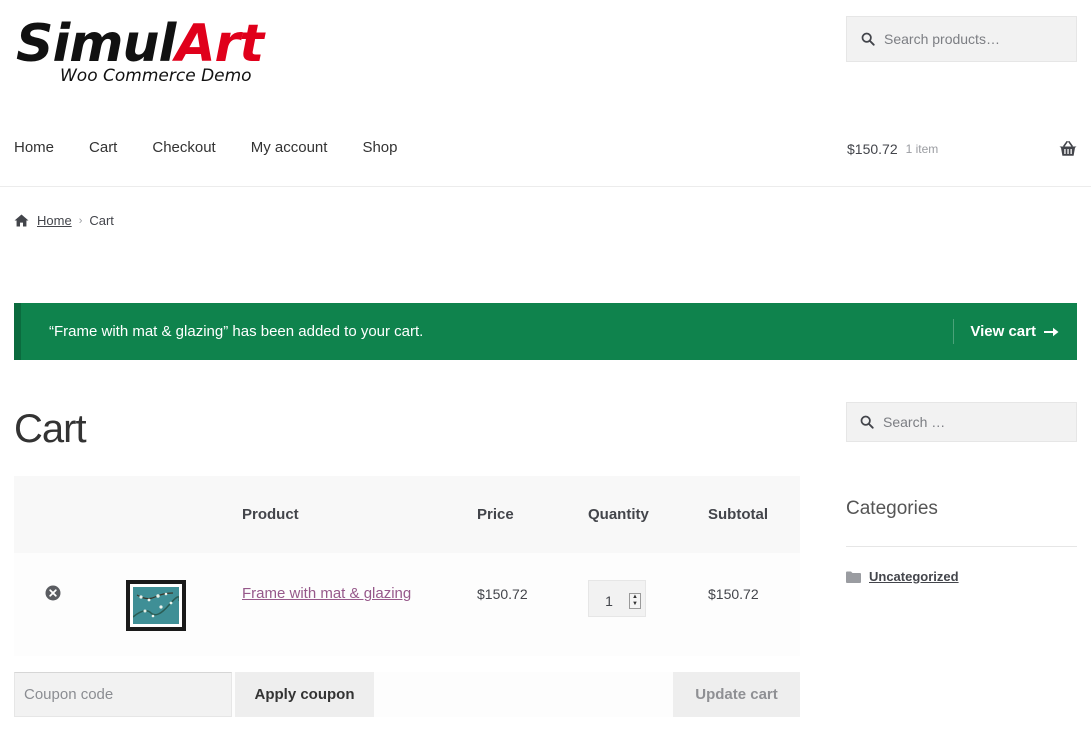 The image size is (1091, 732). What do you see at coordinates (156, 76) in the screenshot?
I see `logo-tagline: Woo Commerce Demo` at bounding box center [156, 76].